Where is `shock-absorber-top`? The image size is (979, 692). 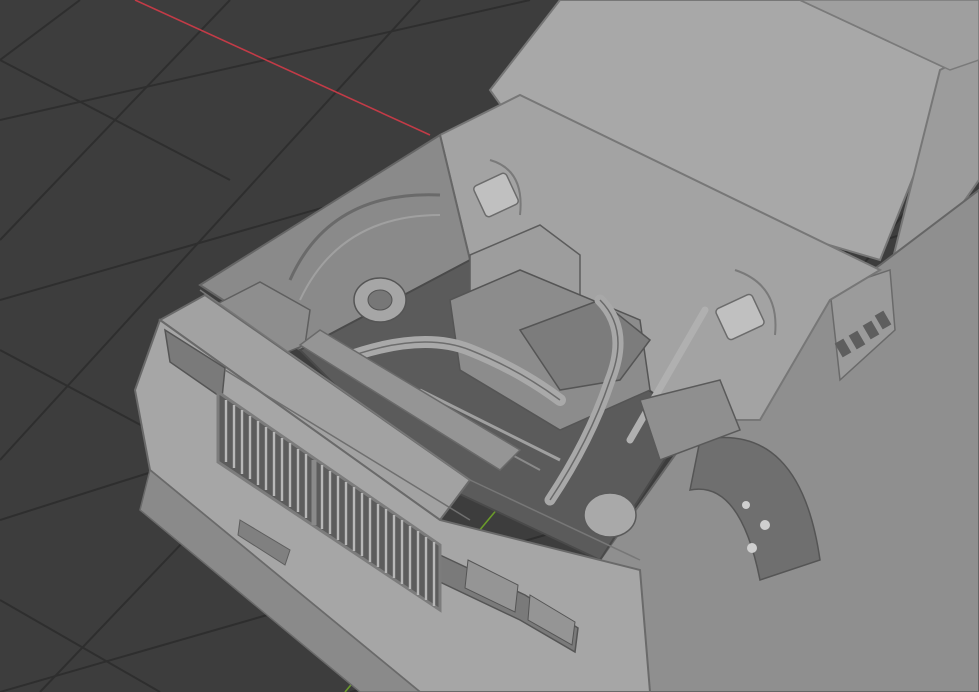 shock-absorber-top is located at coordinates (610, 515).